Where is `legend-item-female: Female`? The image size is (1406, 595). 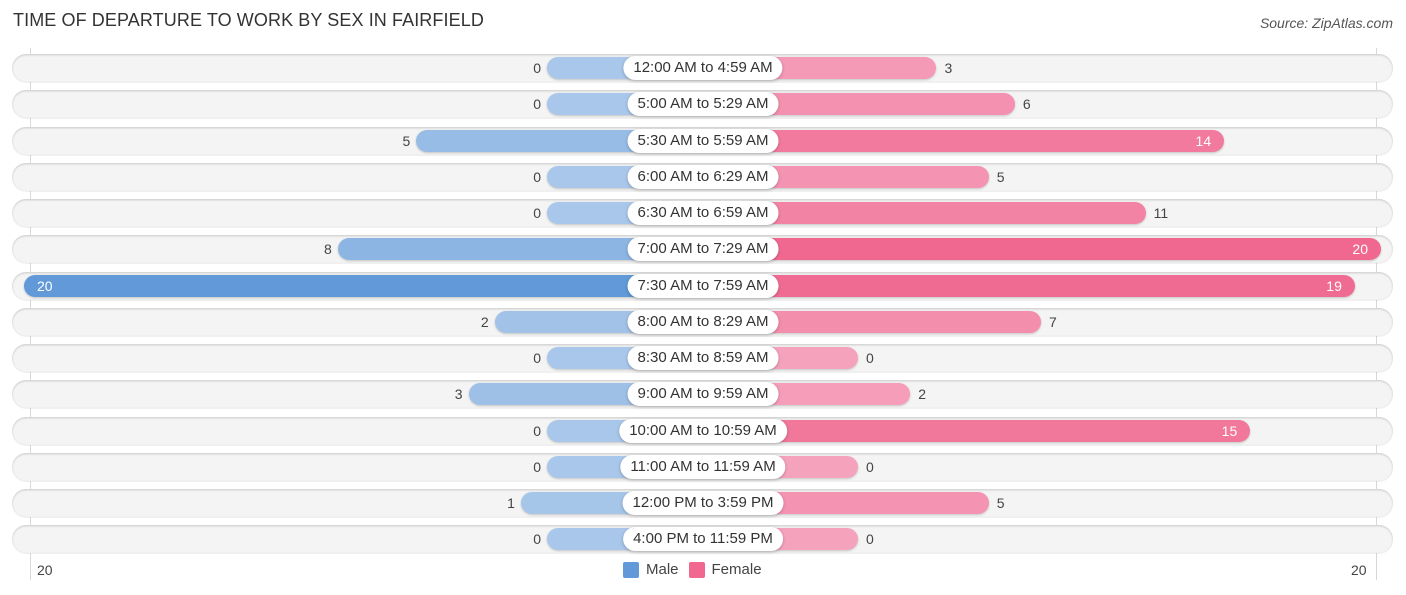
legend-item-female: Female is located at coordinates (725, 569).